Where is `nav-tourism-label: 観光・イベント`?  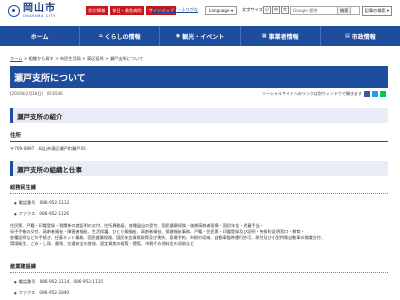 nav-tourism-label: 観光・イベント is located at coordinates (203, 37).